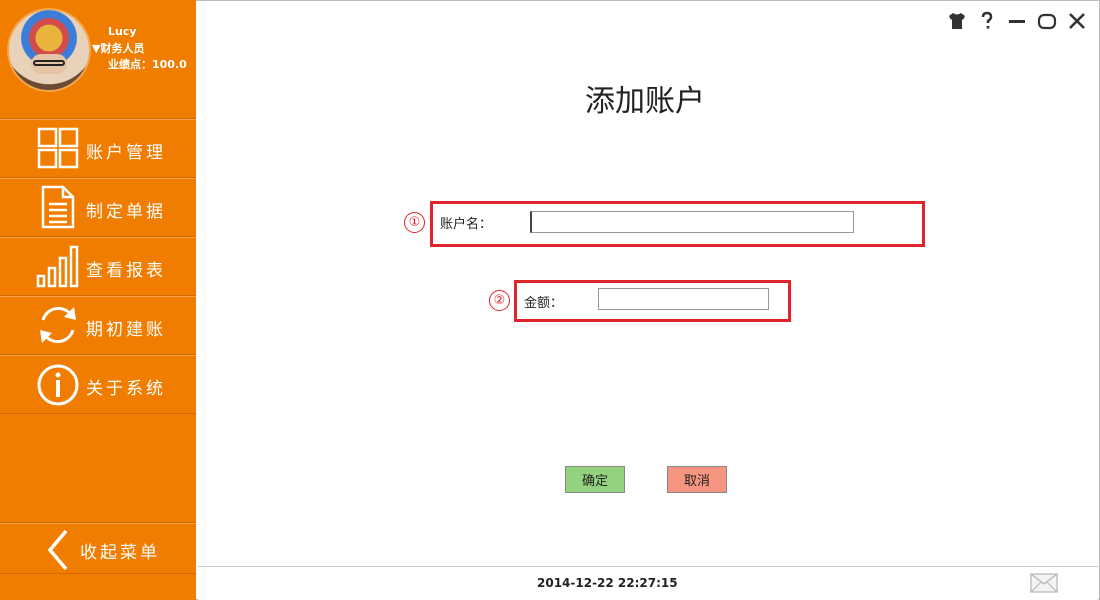  I want to click on window-controls, so click(1017, 21).